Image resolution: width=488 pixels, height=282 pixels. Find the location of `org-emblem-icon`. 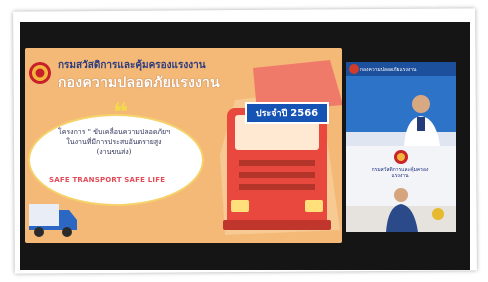

org-emblem-icon is located at coordinates (401, 104).